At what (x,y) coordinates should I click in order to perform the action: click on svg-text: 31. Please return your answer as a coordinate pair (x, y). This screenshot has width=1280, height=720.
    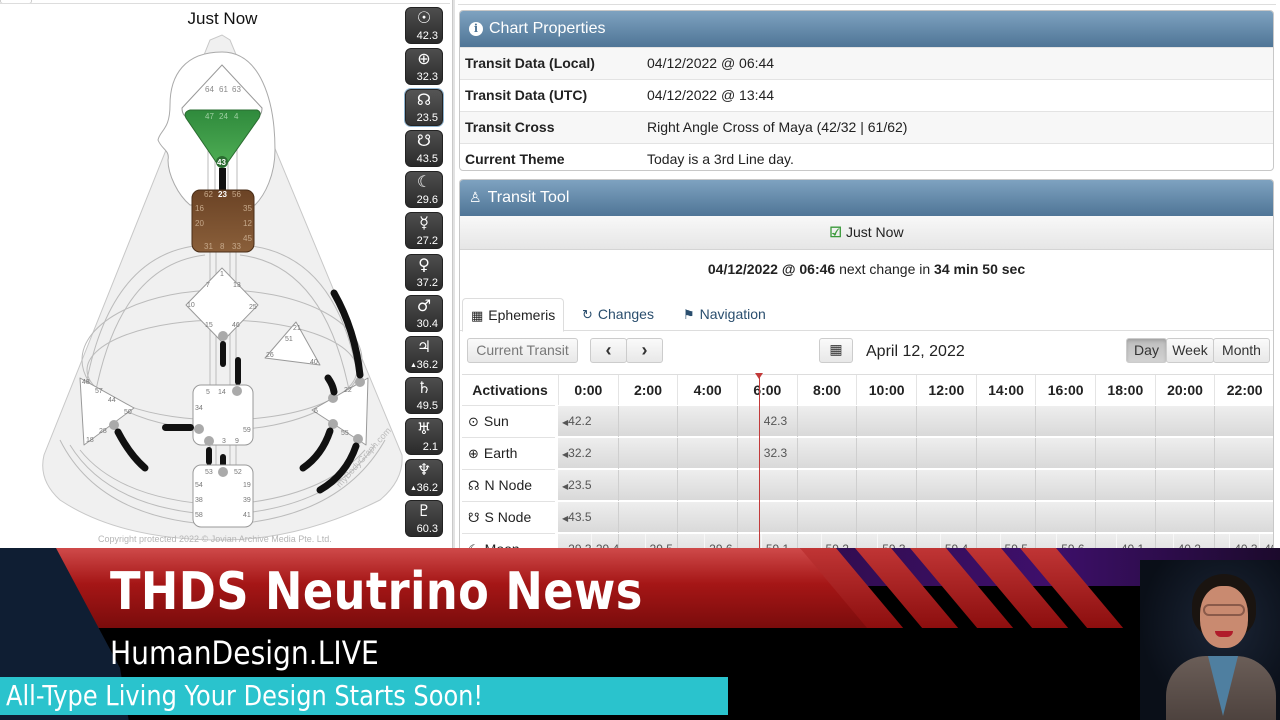
    Looking at the image, I should click on (208, 246).